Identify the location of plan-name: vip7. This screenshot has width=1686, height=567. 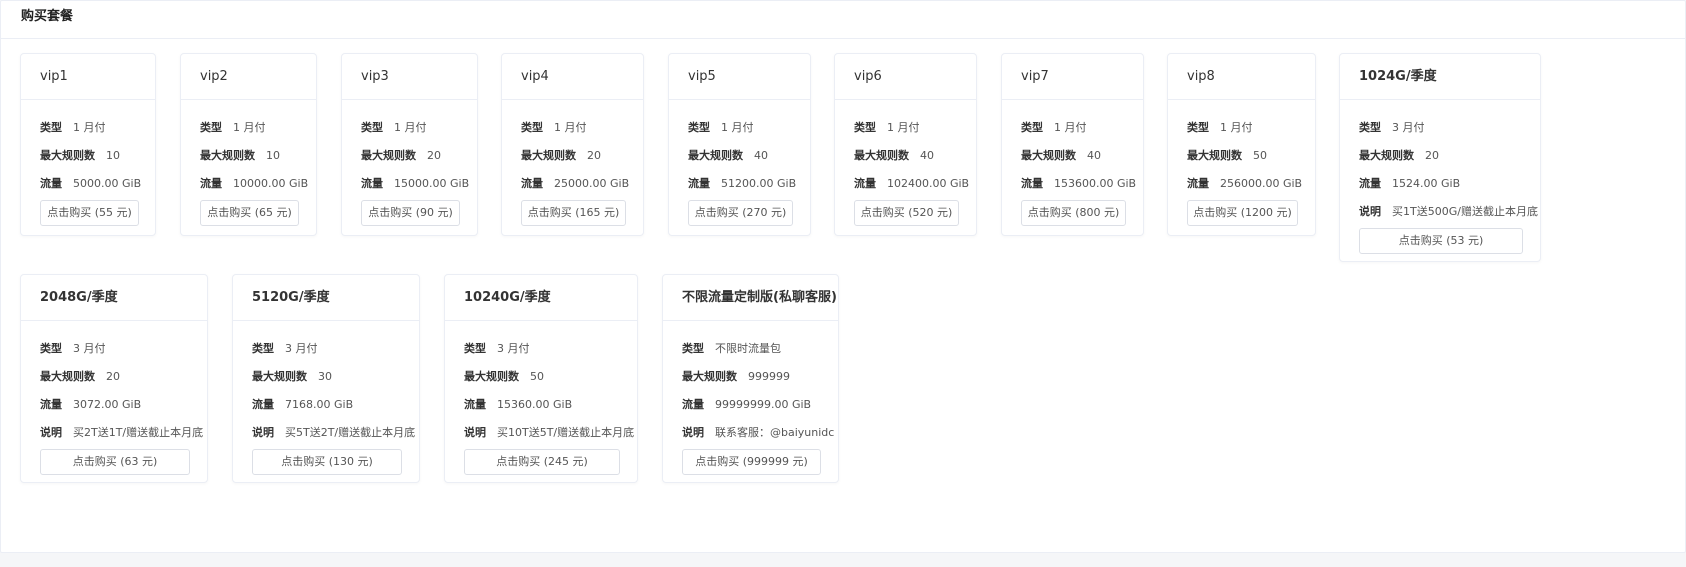
(1072, 77).